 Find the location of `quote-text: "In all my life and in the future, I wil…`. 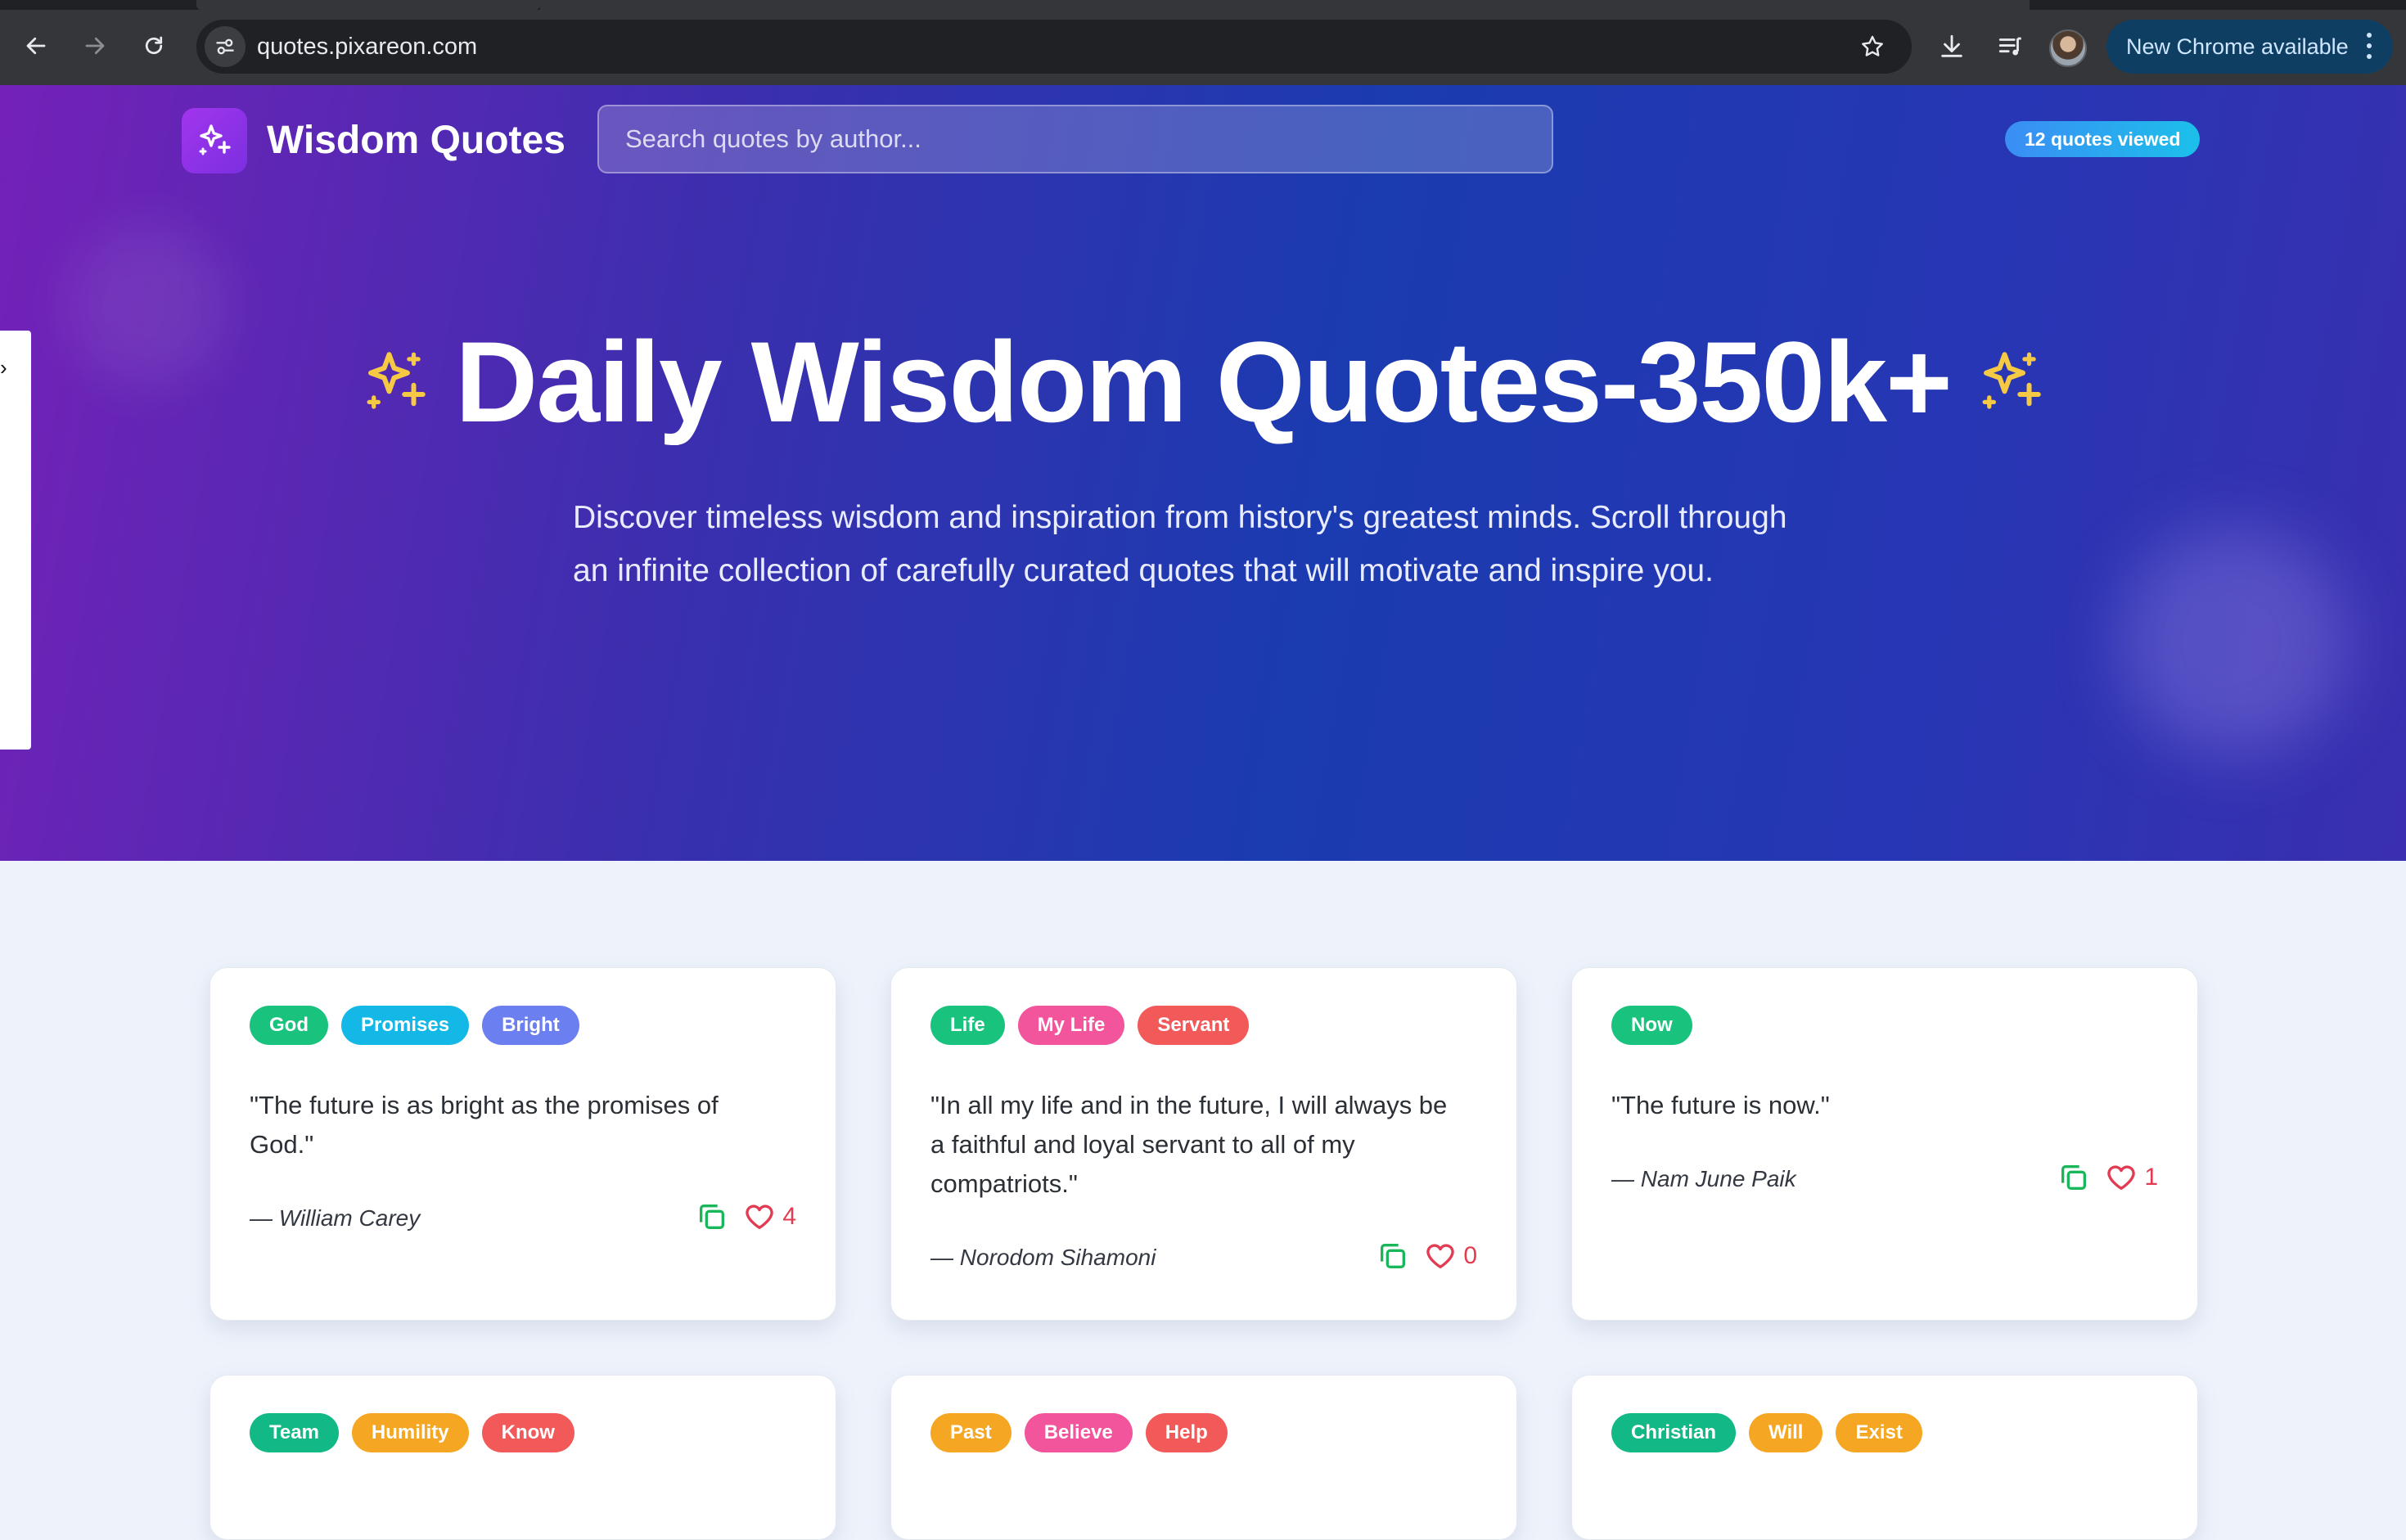

quote-text: "In all my life and in the future, I wil… is located at coordinates (1217, 1145).